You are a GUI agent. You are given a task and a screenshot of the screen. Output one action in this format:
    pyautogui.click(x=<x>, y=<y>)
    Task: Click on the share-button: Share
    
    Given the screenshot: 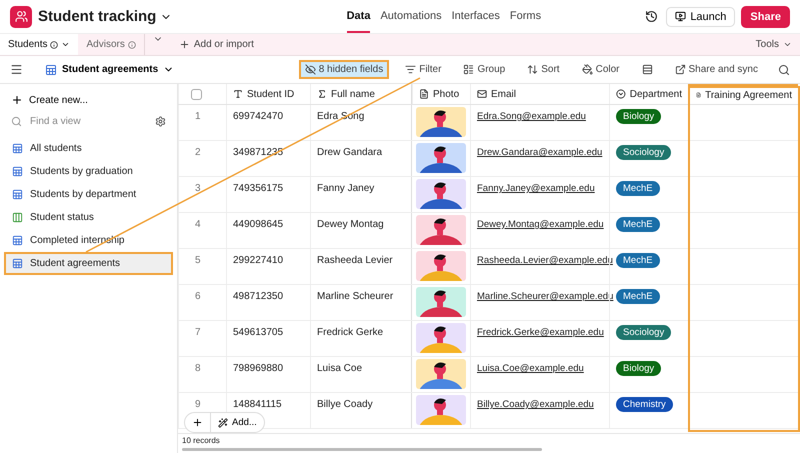 What is the action you would take?
    pyautogui.click(x=765, y=17)
    